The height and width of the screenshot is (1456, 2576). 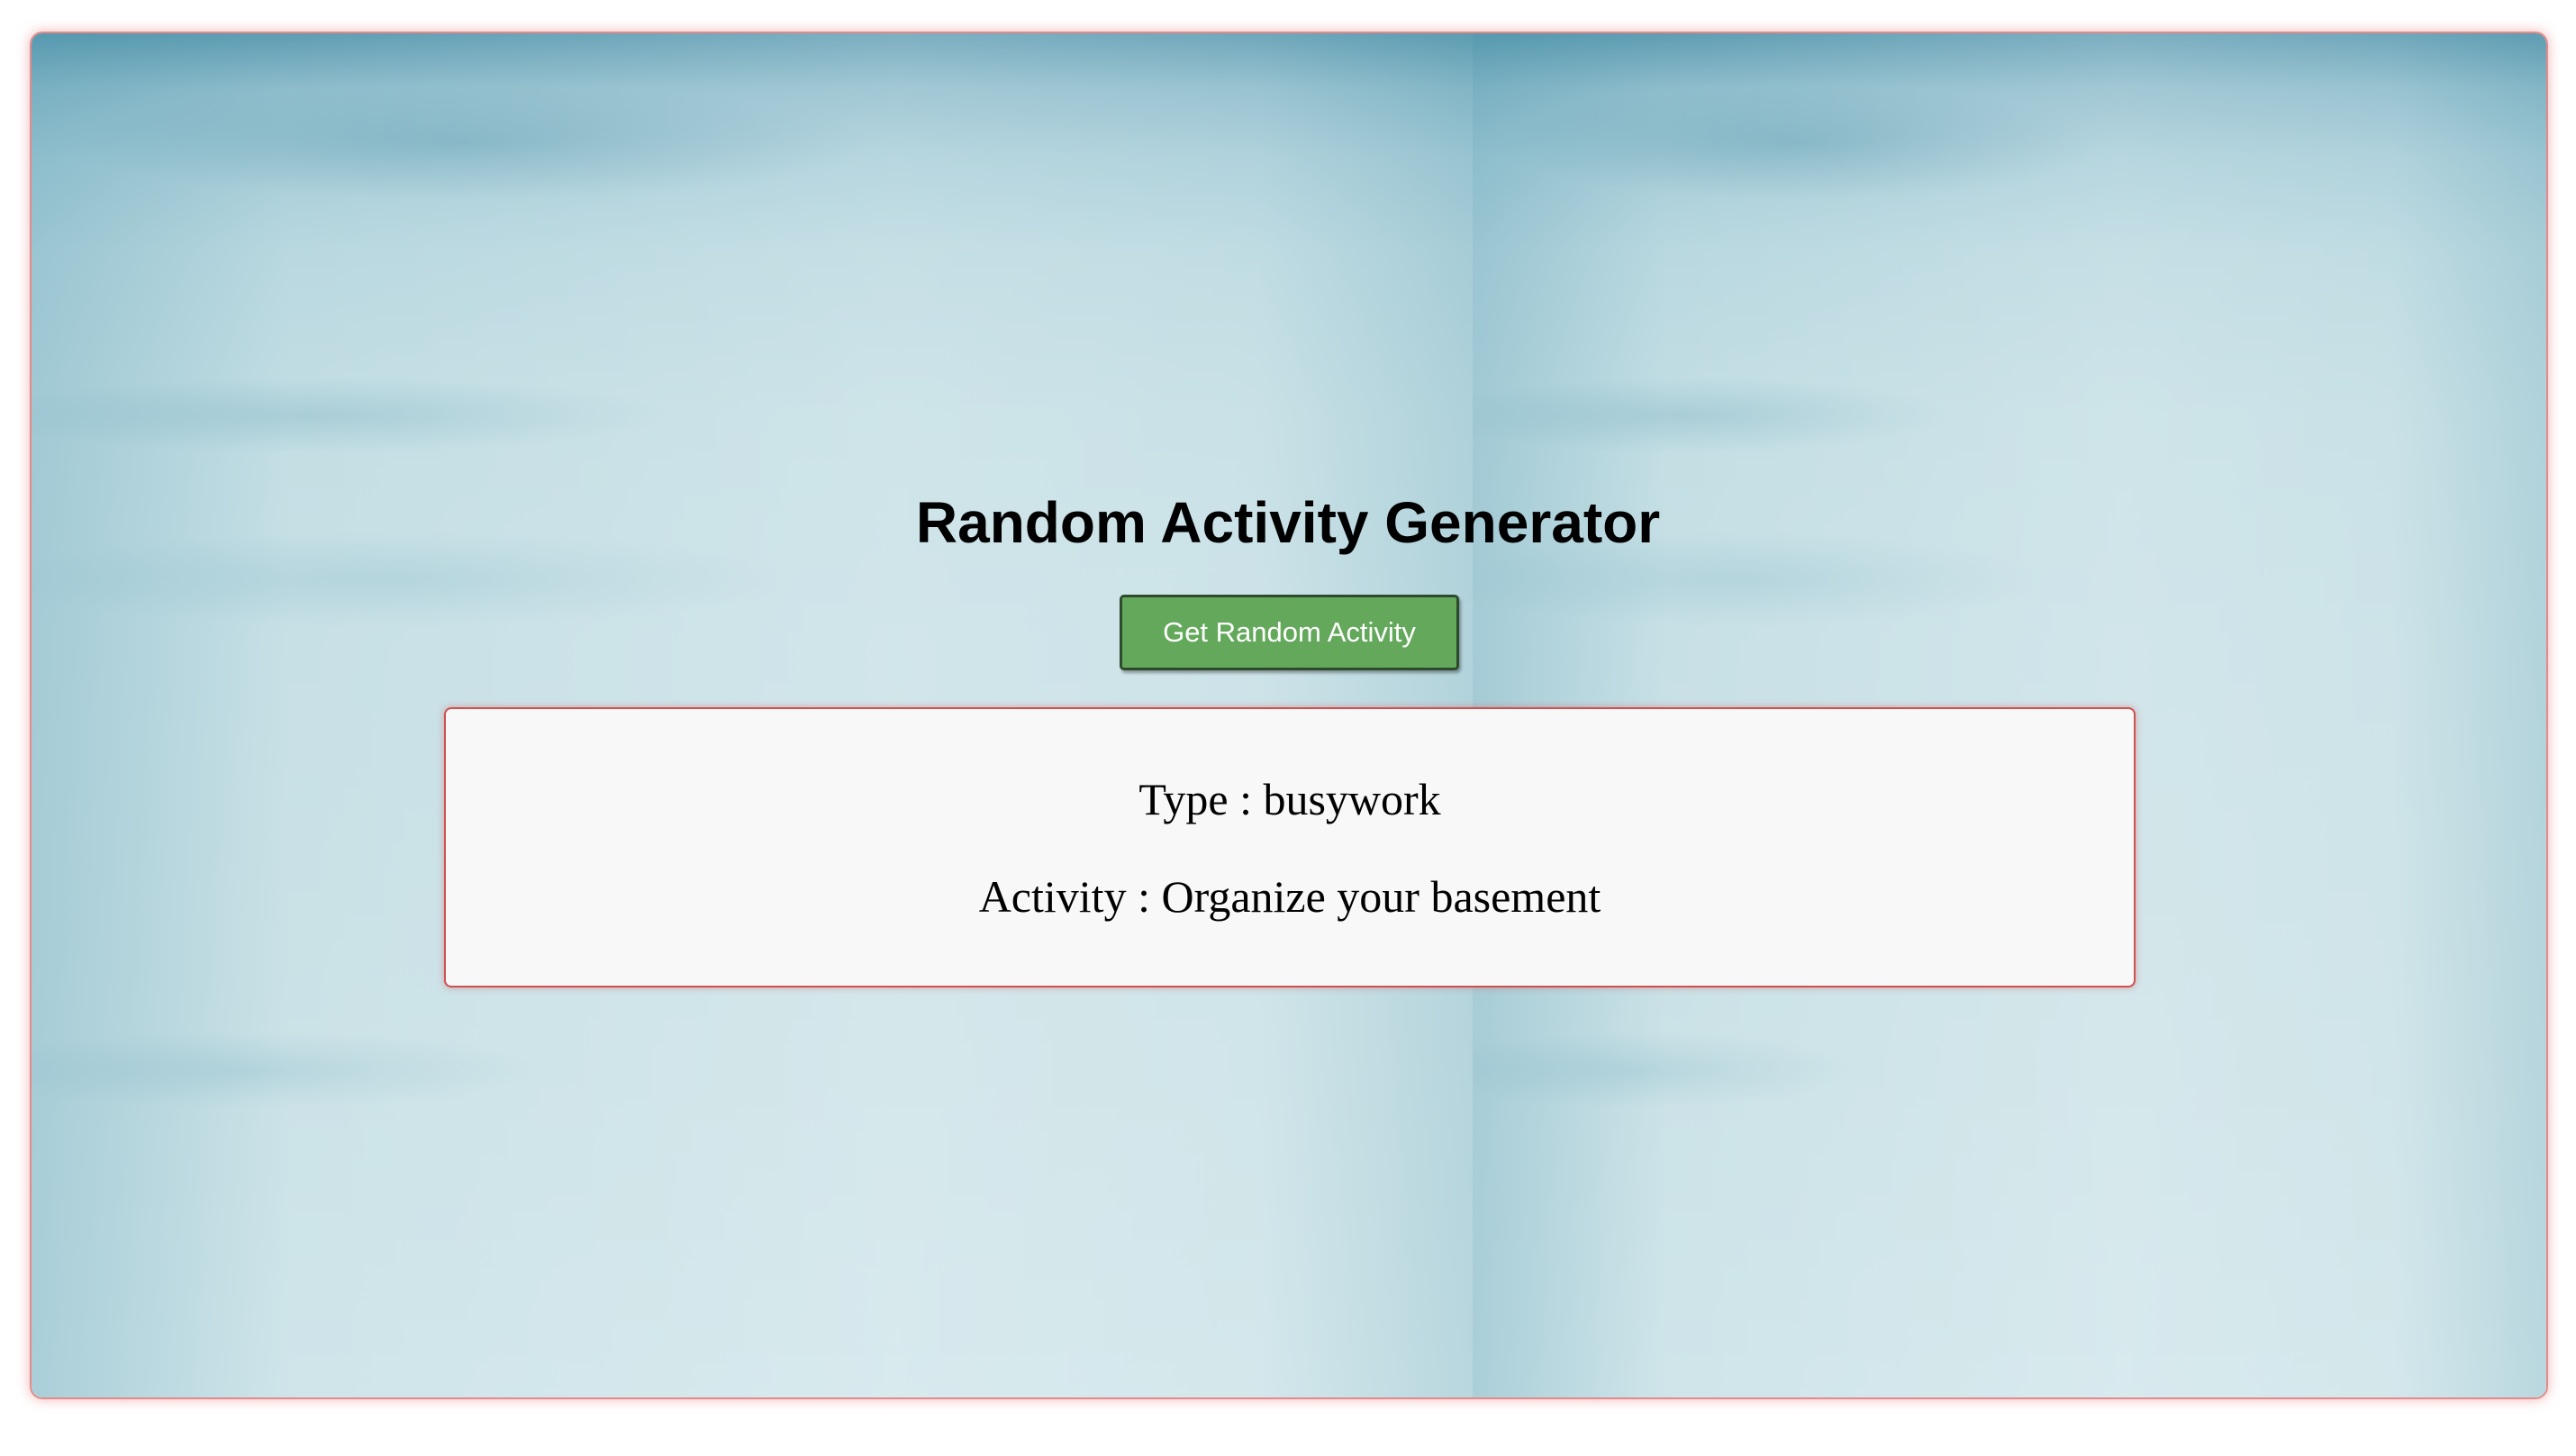 I want to click on type-value: busywork, so click(x=1352, y=799).